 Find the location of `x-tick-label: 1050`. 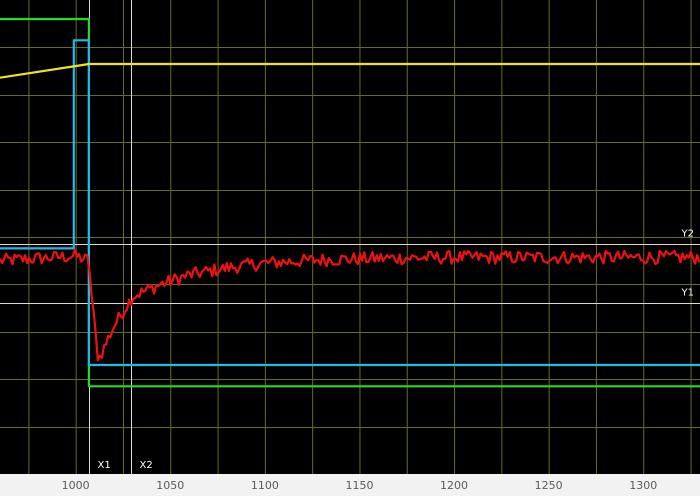

x-tick-label: 1050 is located at coordinates (170, 485).